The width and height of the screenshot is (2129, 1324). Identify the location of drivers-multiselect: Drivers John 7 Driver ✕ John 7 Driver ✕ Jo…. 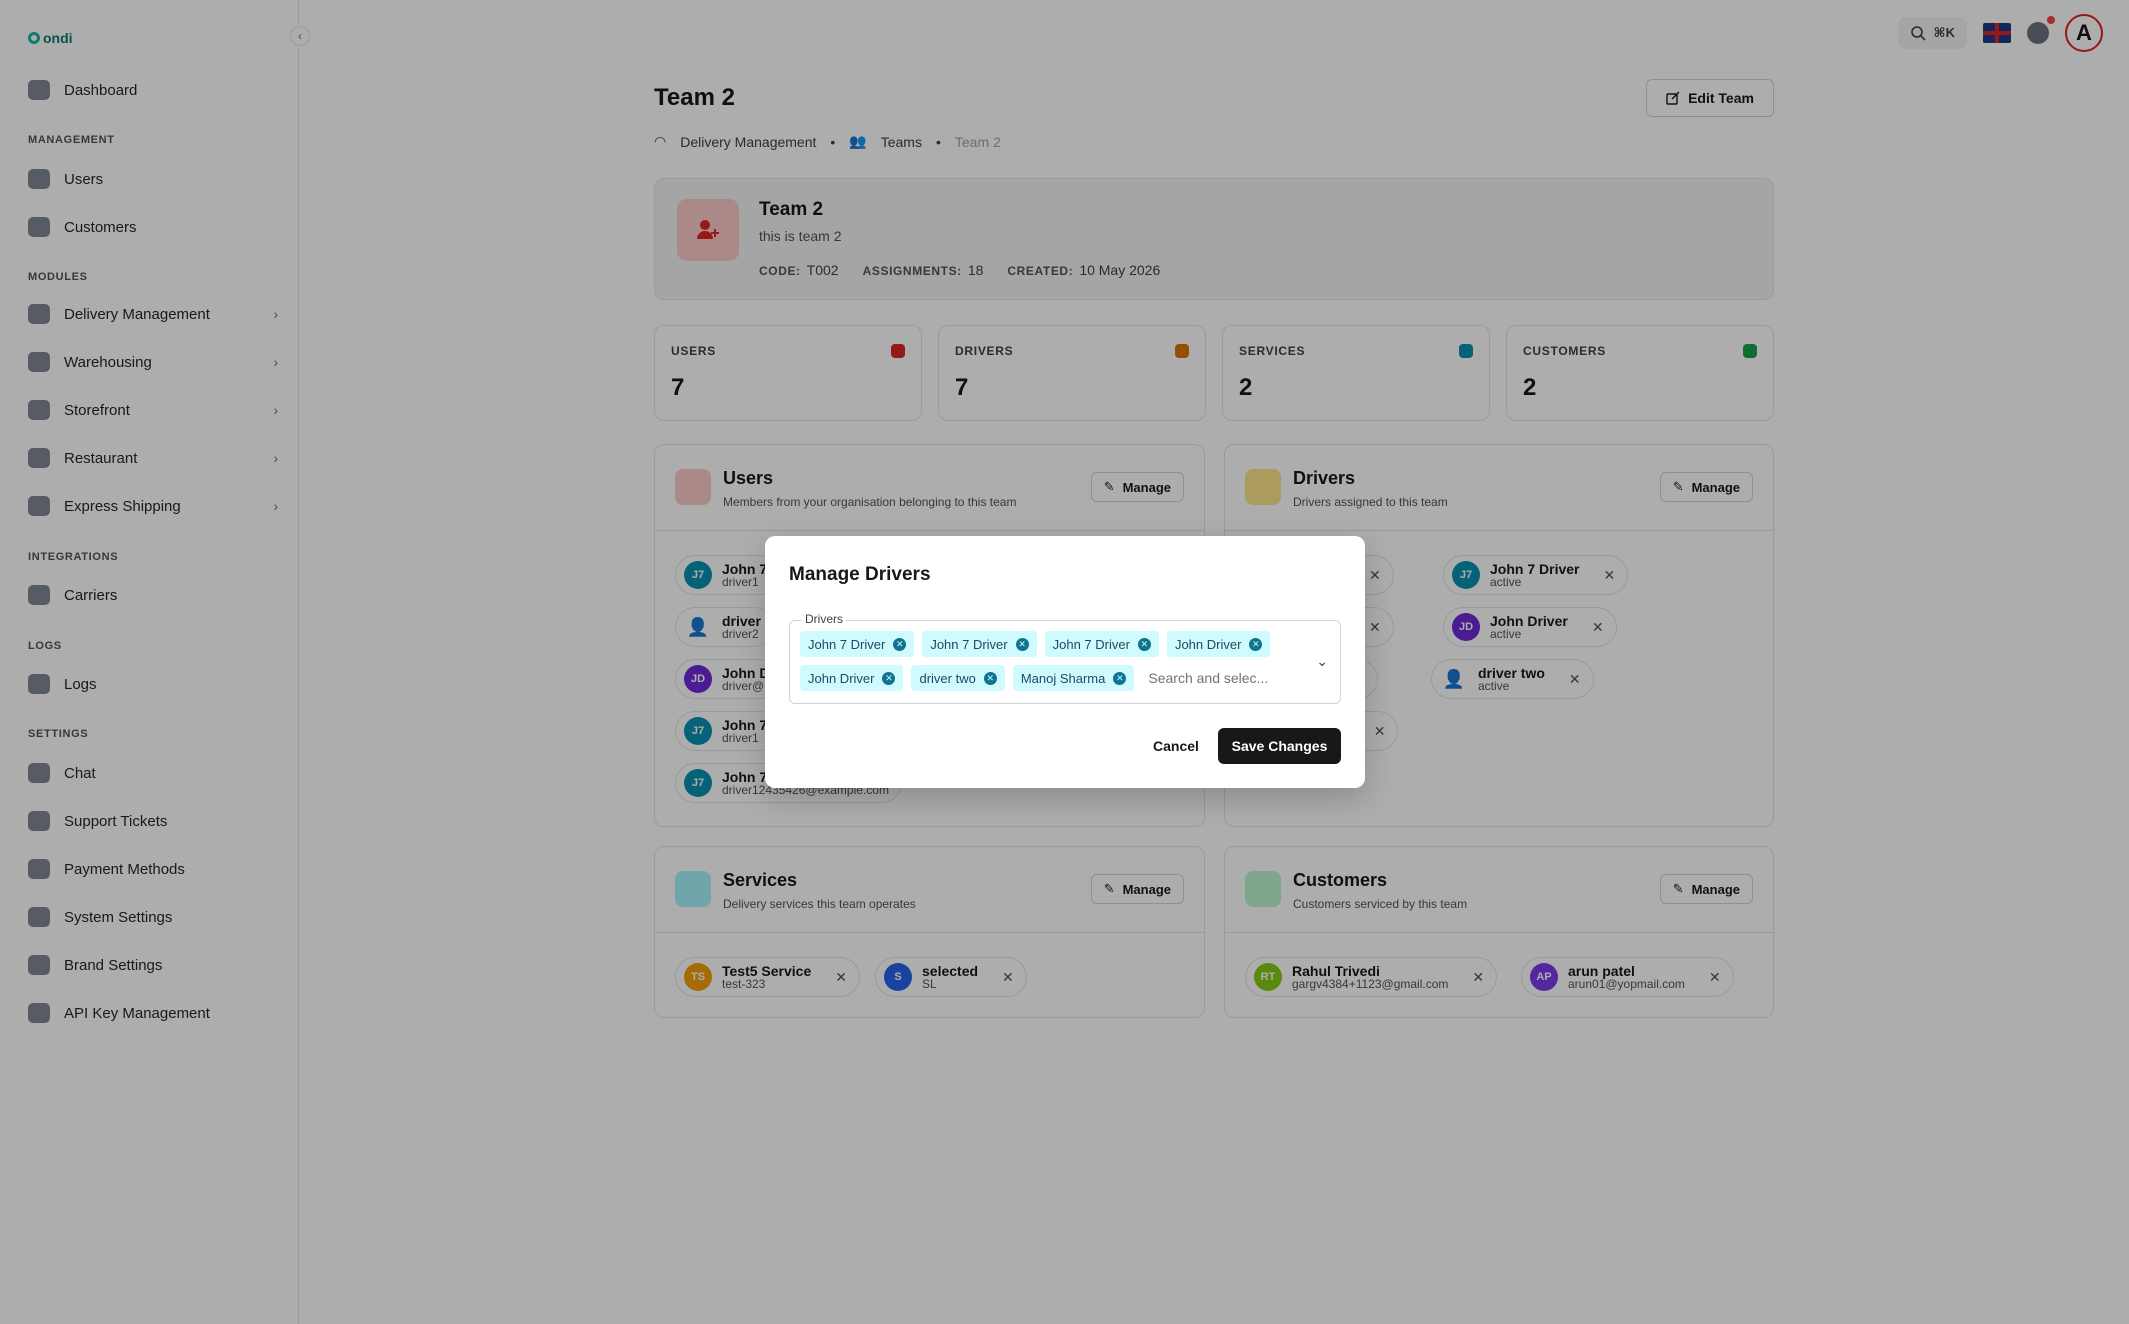
(1065, 658).